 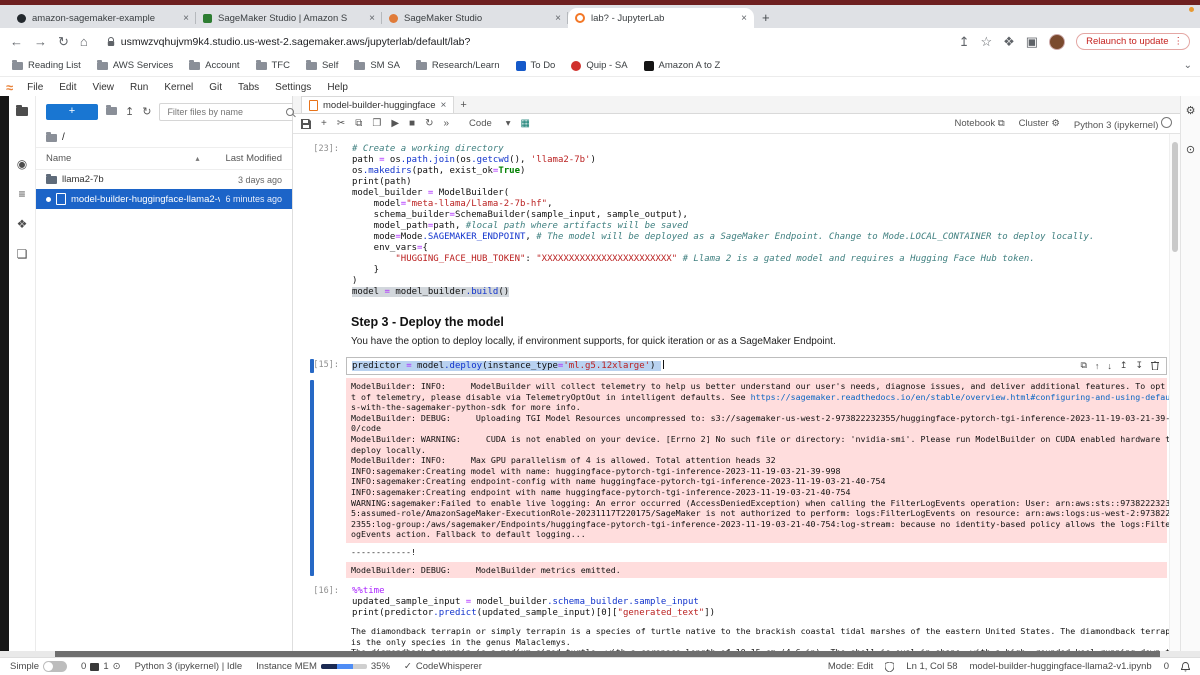 I want to click on filter-files-input, so click(x=226, y=112).